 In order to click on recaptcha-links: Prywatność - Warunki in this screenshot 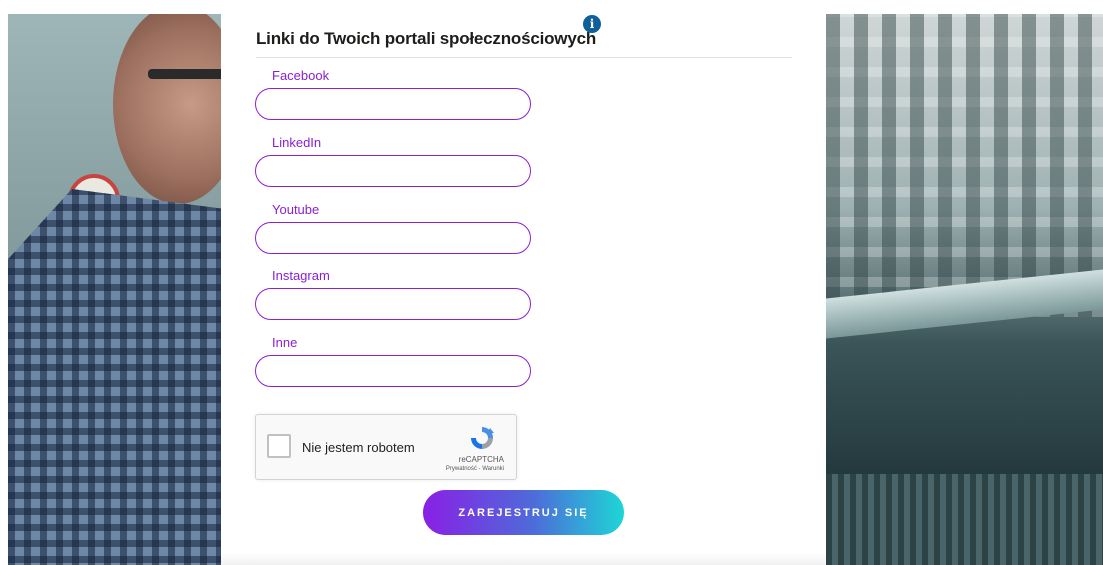, I will do `click(475, 469)`.